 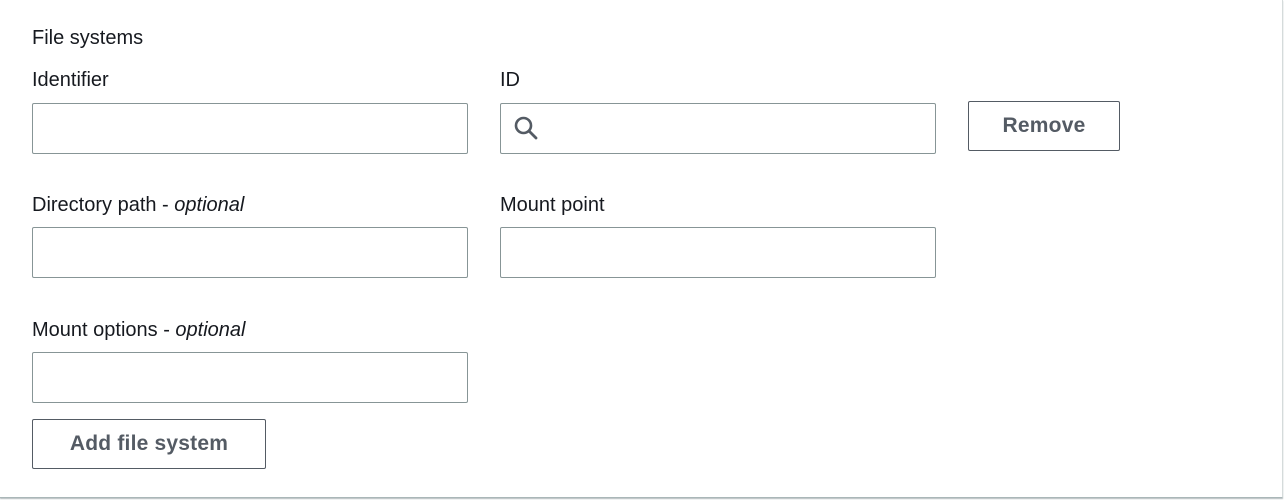 What do you see at coordinates (718, 128) in the screenshot?
I see `id-search-input` at bounding box center [718, 128].